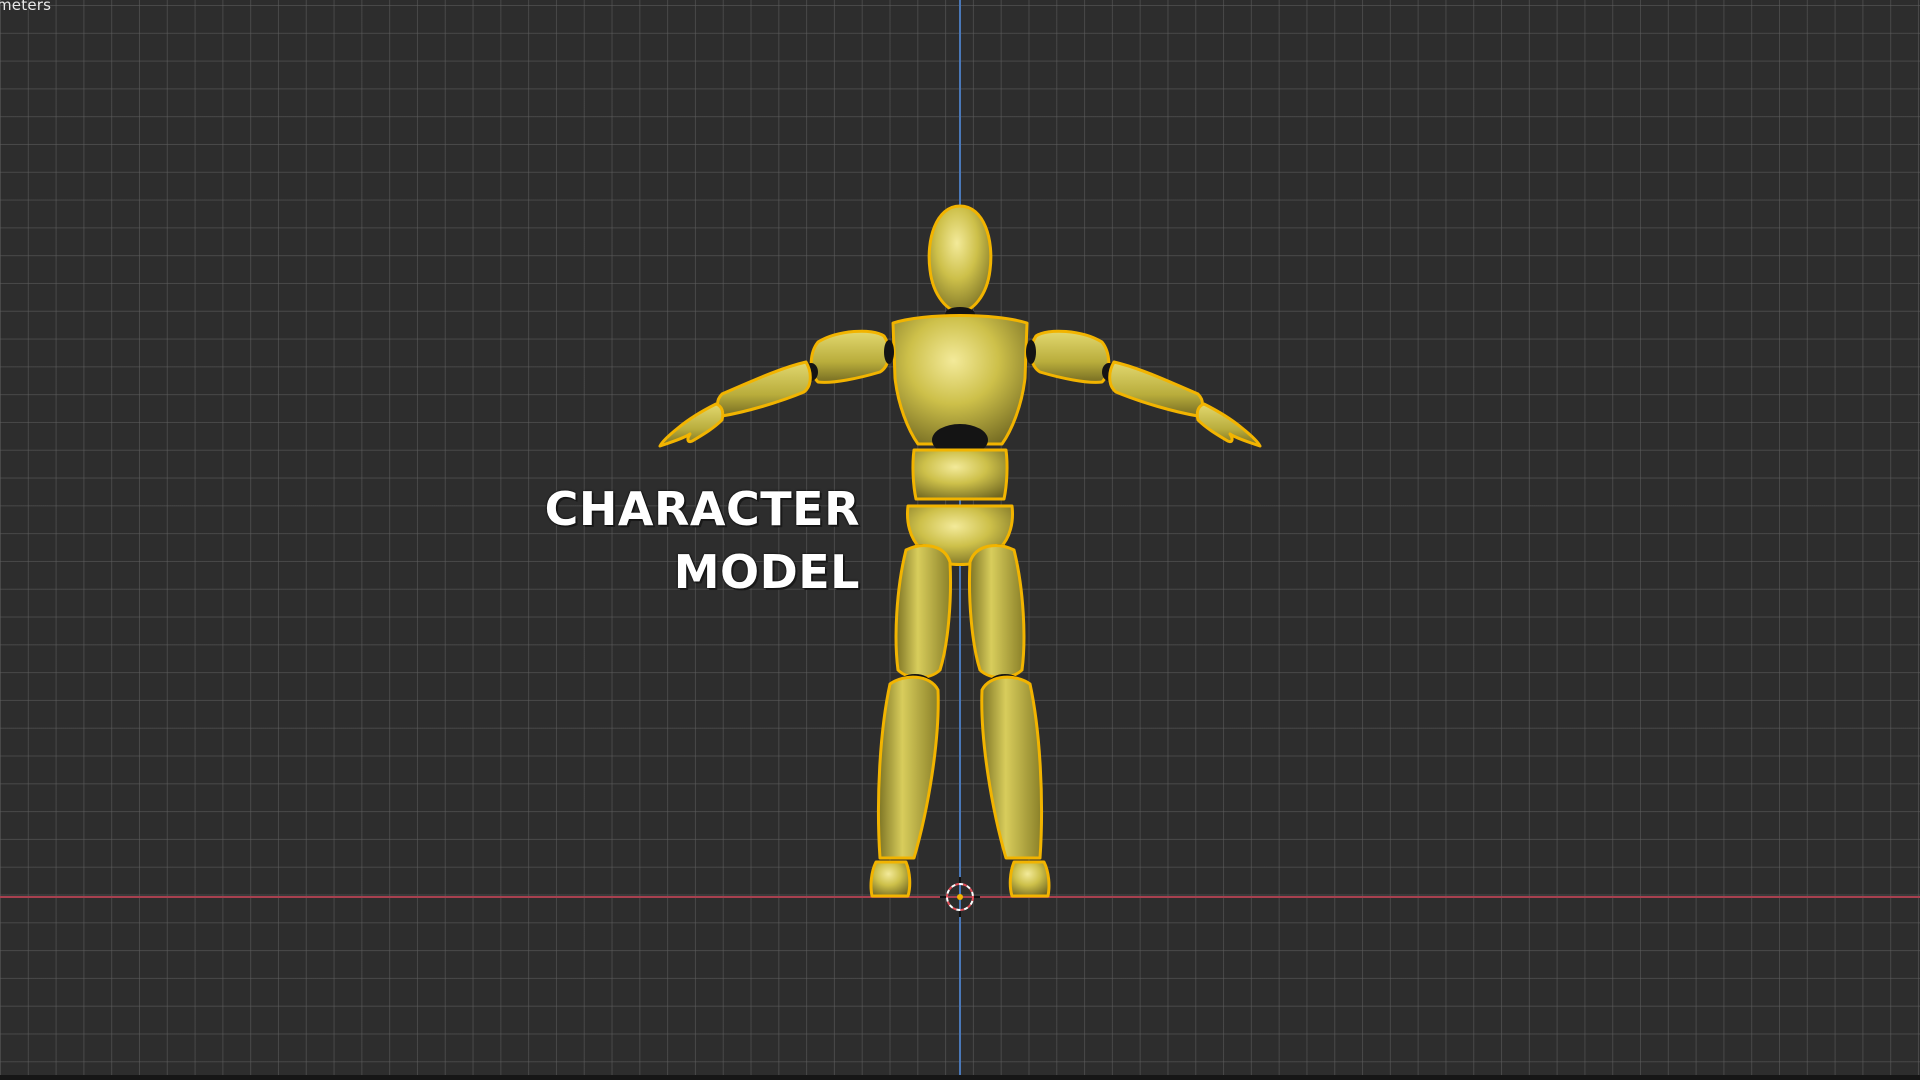 The image size is (1920, 1080). What do you see at coordinates (923, 611) in the screenshot?
I see `character-left-thigh` at bounding box center [923, 611].